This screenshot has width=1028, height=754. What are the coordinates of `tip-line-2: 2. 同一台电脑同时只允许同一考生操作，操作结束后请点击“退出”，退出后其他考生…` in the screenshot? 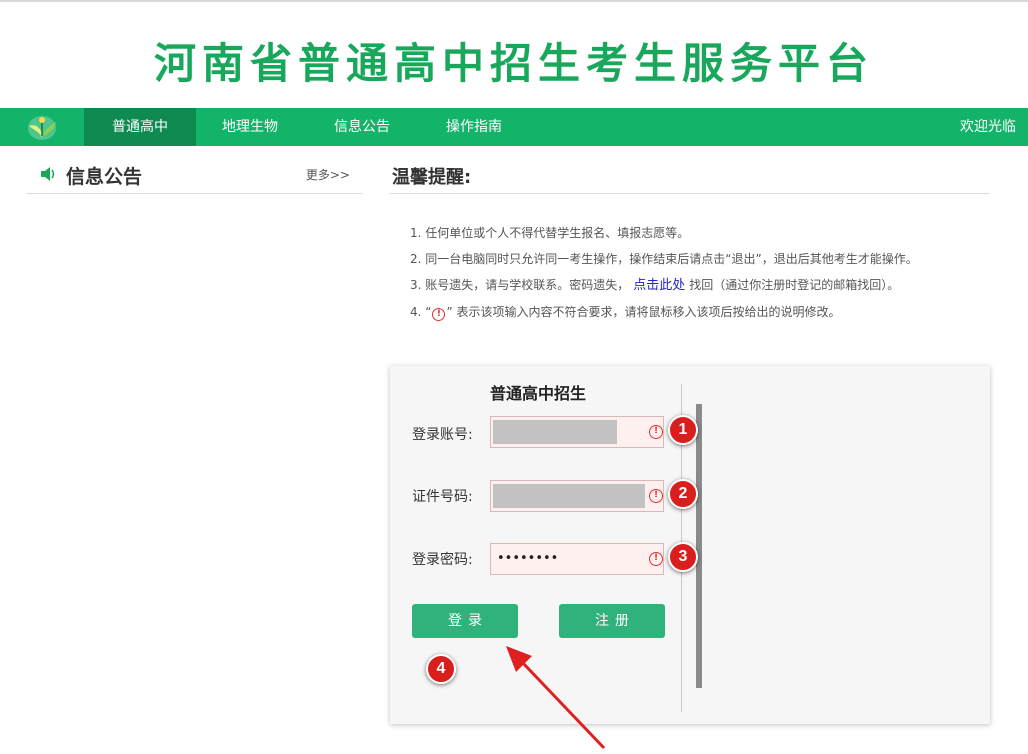 It's located at (664, 259).